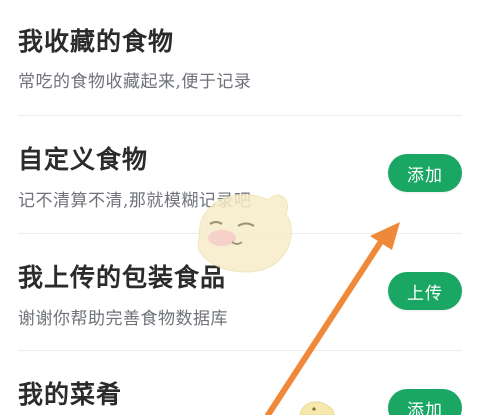  Describe the element at coordinates (70, 394) in the screenshot. I see `item-title: 我的菜肴` at that location.